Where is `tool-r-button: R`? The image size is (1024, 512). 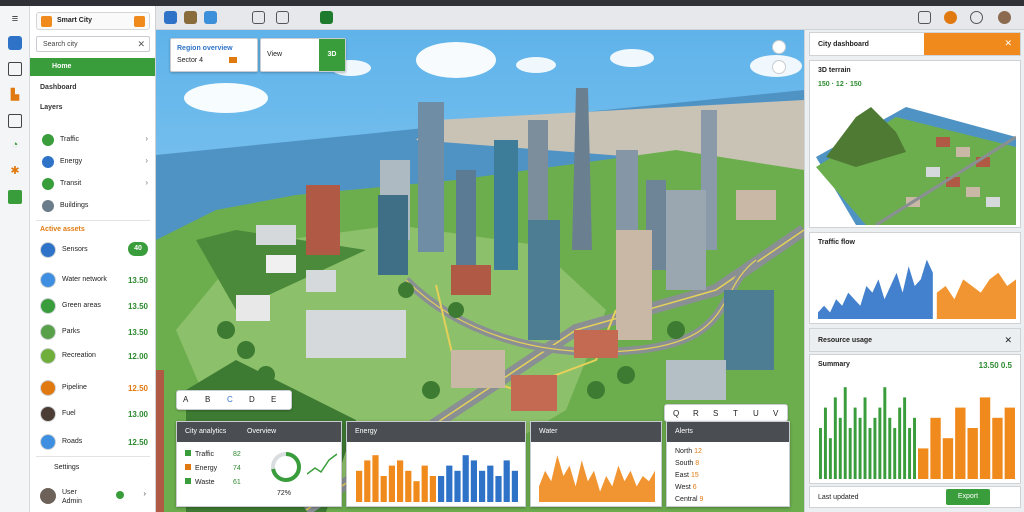 tool-r-button: R is located at coordinates (696, 413).